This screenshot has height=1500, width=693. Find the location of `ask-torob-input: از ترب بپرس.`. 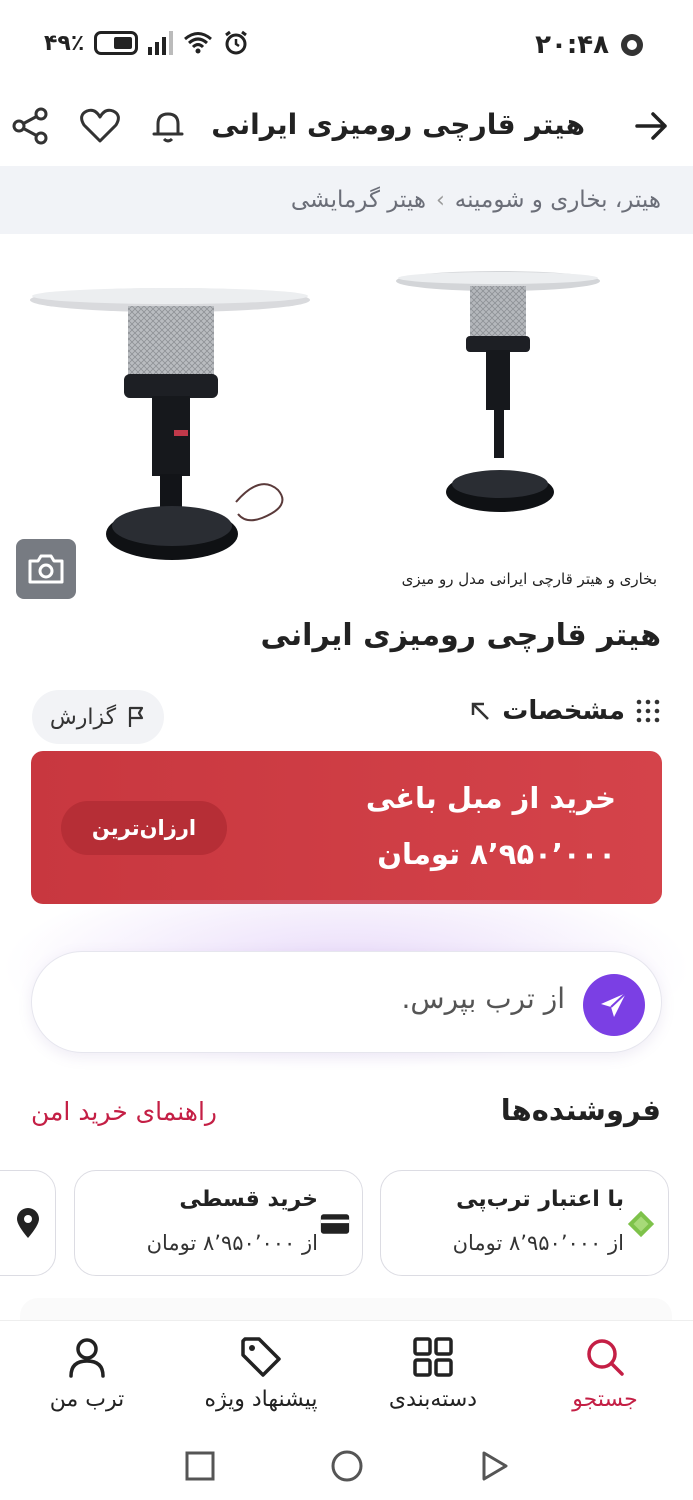

ask-torob-input: از ترب بپرس. is located at coordinates (346, 1002).